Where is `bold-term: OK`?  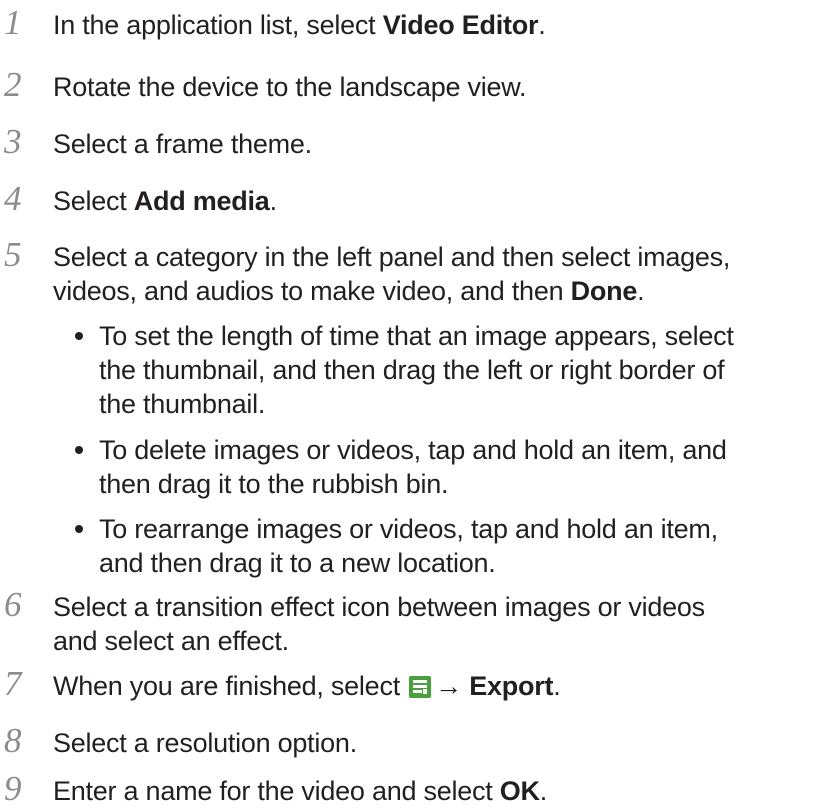 bold-term: OK is located at coordinates (519, 791).